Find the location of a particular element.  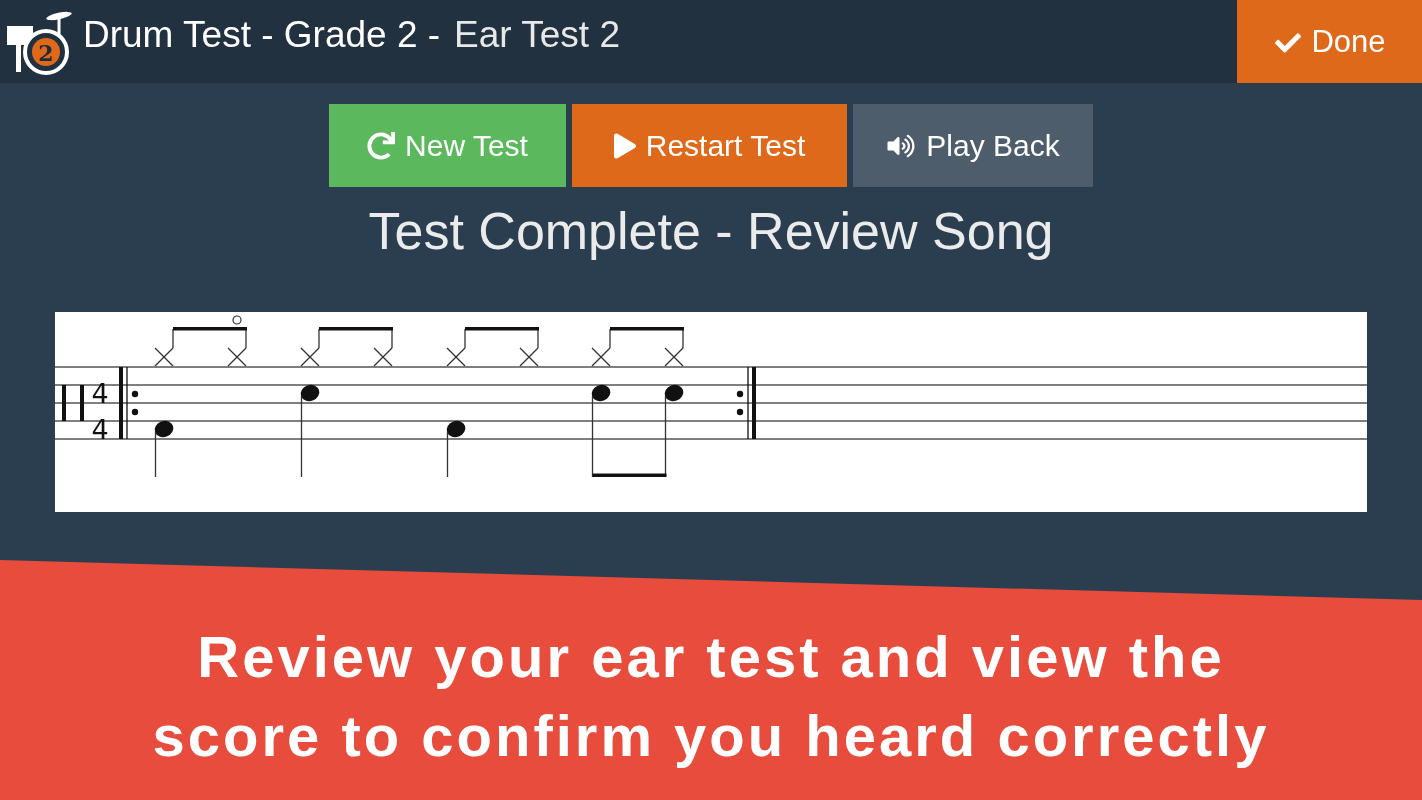

done-button: Done is located at coordinates (1329, 41).